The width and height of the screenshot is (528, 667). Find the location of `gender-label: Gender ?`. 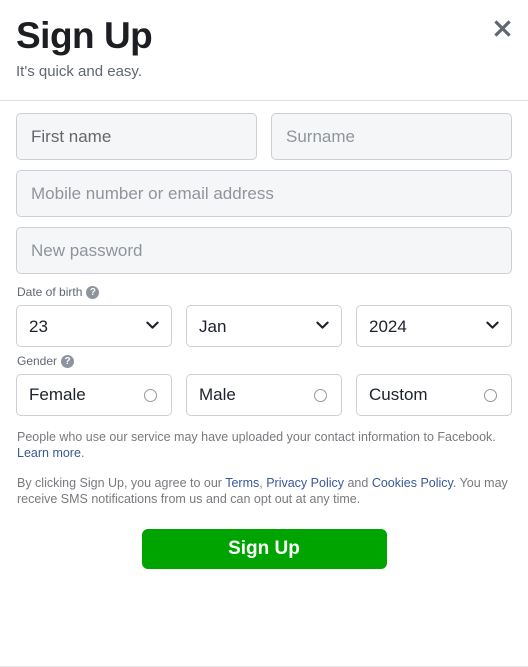

gender-label: Gender ? is located at coordinates (264, 361).